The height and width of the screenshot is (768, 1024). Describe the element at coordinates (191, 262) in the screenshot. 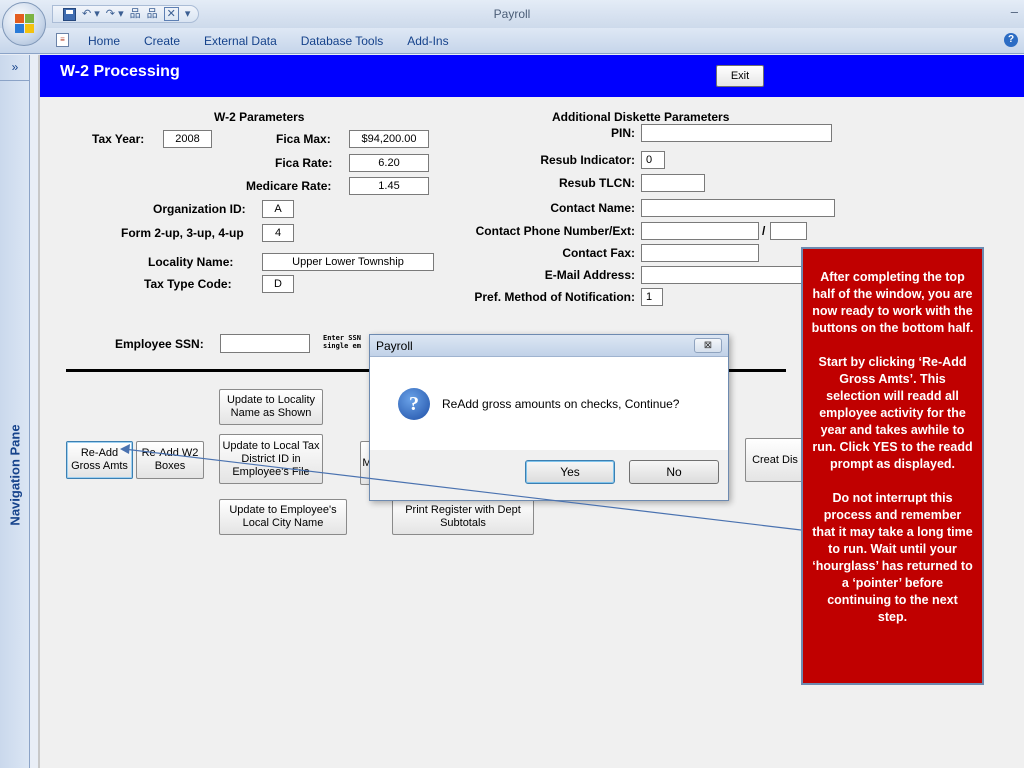

I see `locality-name-label: Locality Name:` at that location.